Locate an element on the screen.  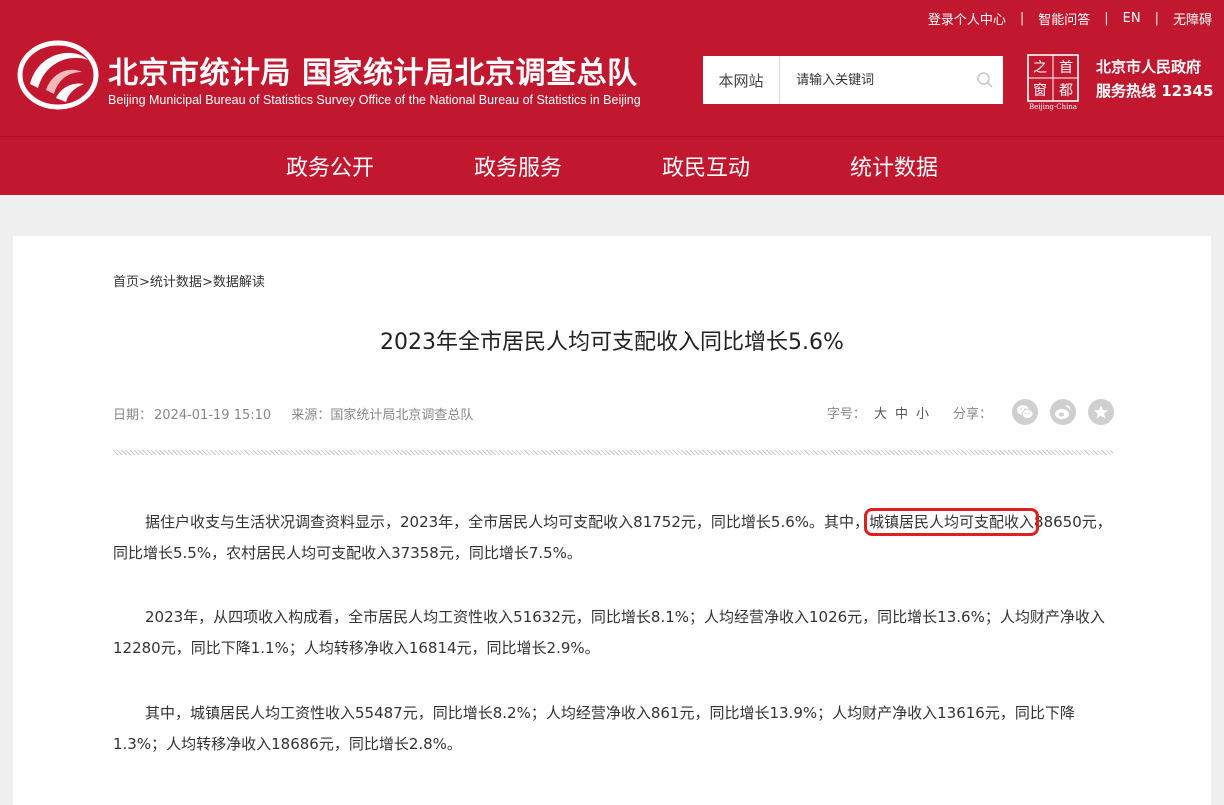
wechat-icon is located at coordinates (1025, 412).